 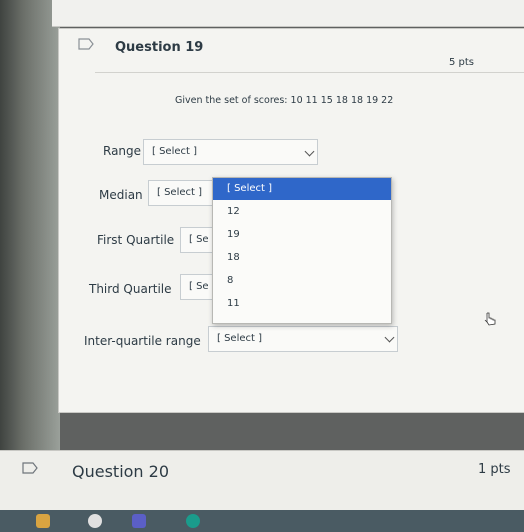 I want to click on next-question-points: 1 pts, so click(x=494, y=469).